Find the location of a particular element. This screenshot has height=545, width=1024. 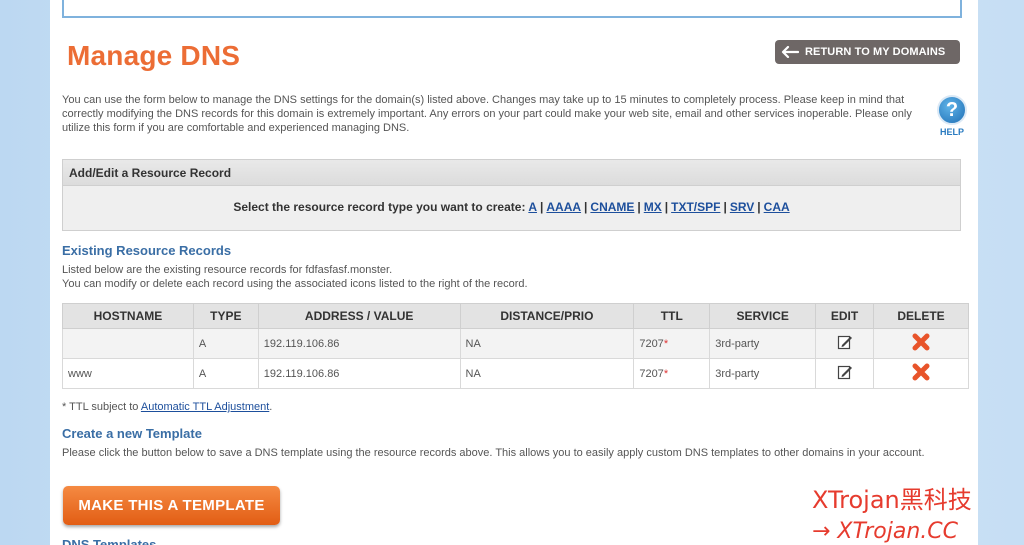

page-title: Manage DNS is located at coordinates (154, 55).